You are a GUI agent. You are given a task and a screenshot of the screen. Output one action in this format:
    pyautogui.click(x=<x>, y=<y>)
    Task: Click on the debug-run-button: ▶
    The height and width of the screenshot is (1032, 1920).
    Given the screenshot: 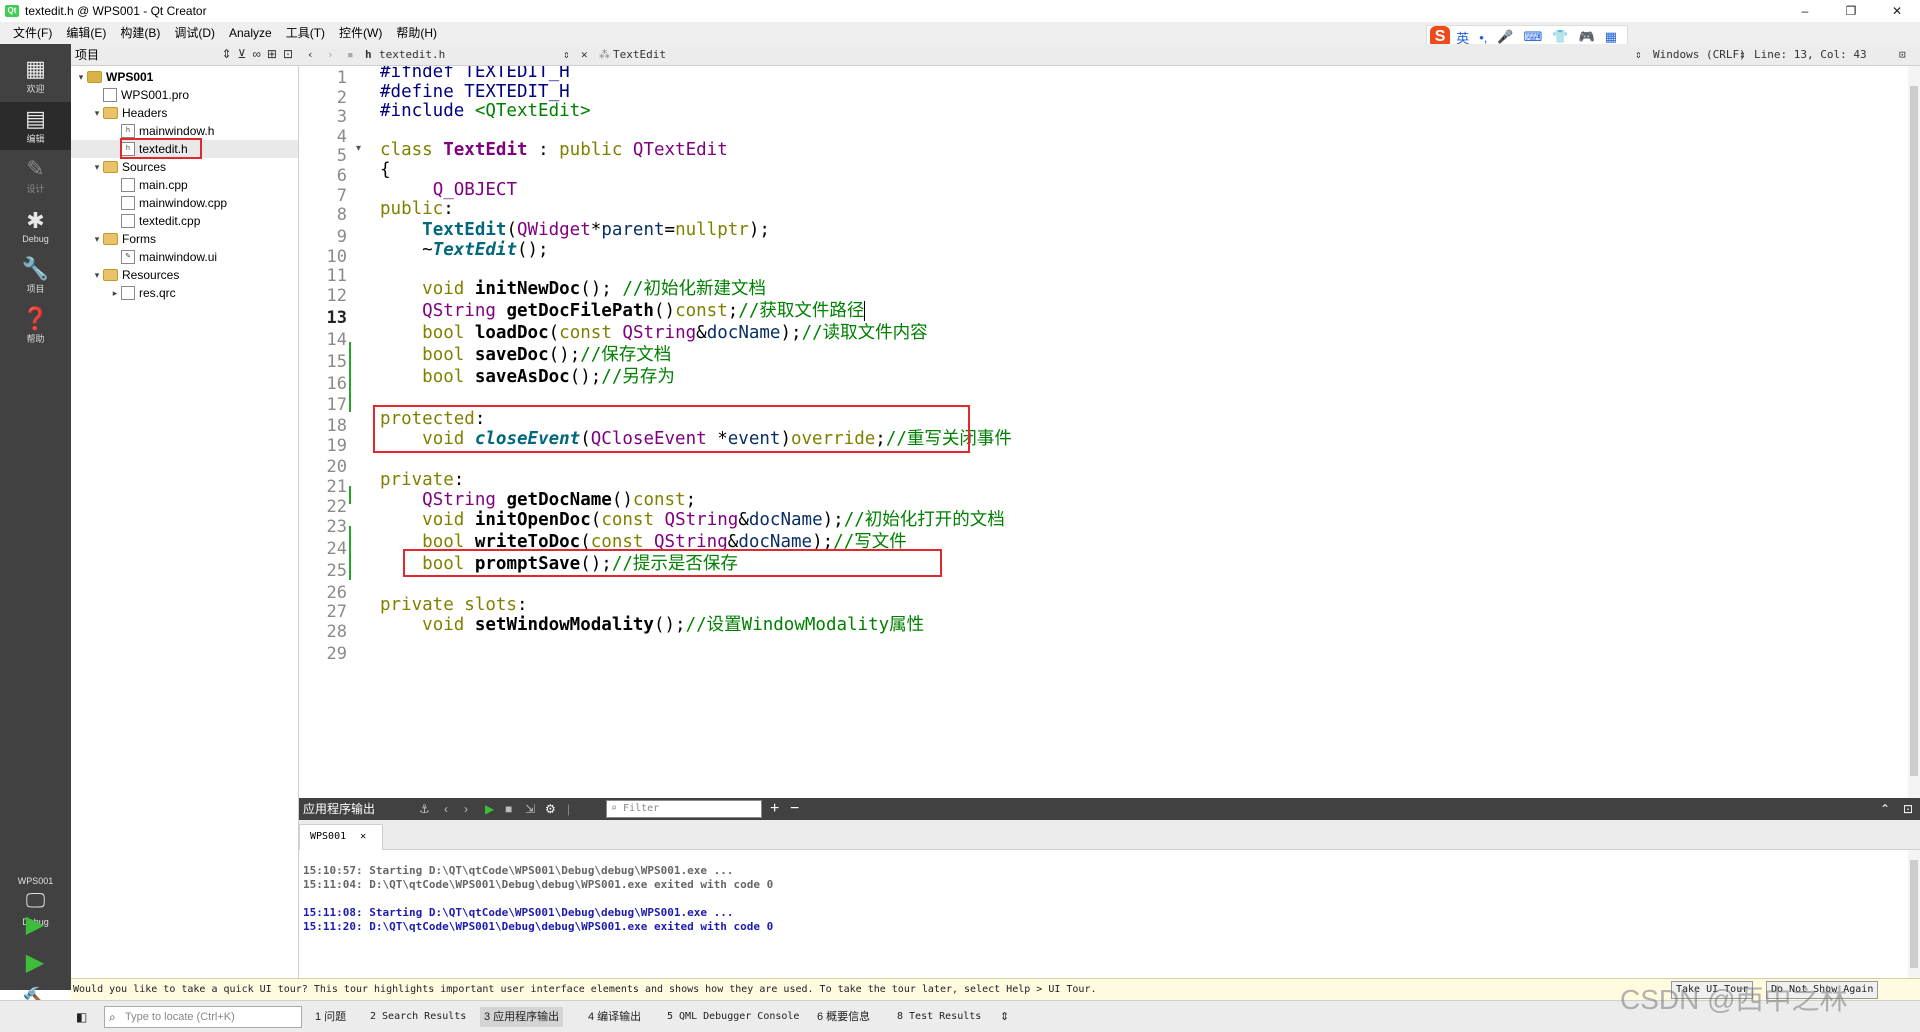 What is the action you would take?
    pyautogui.click(x=35, y=963)
    